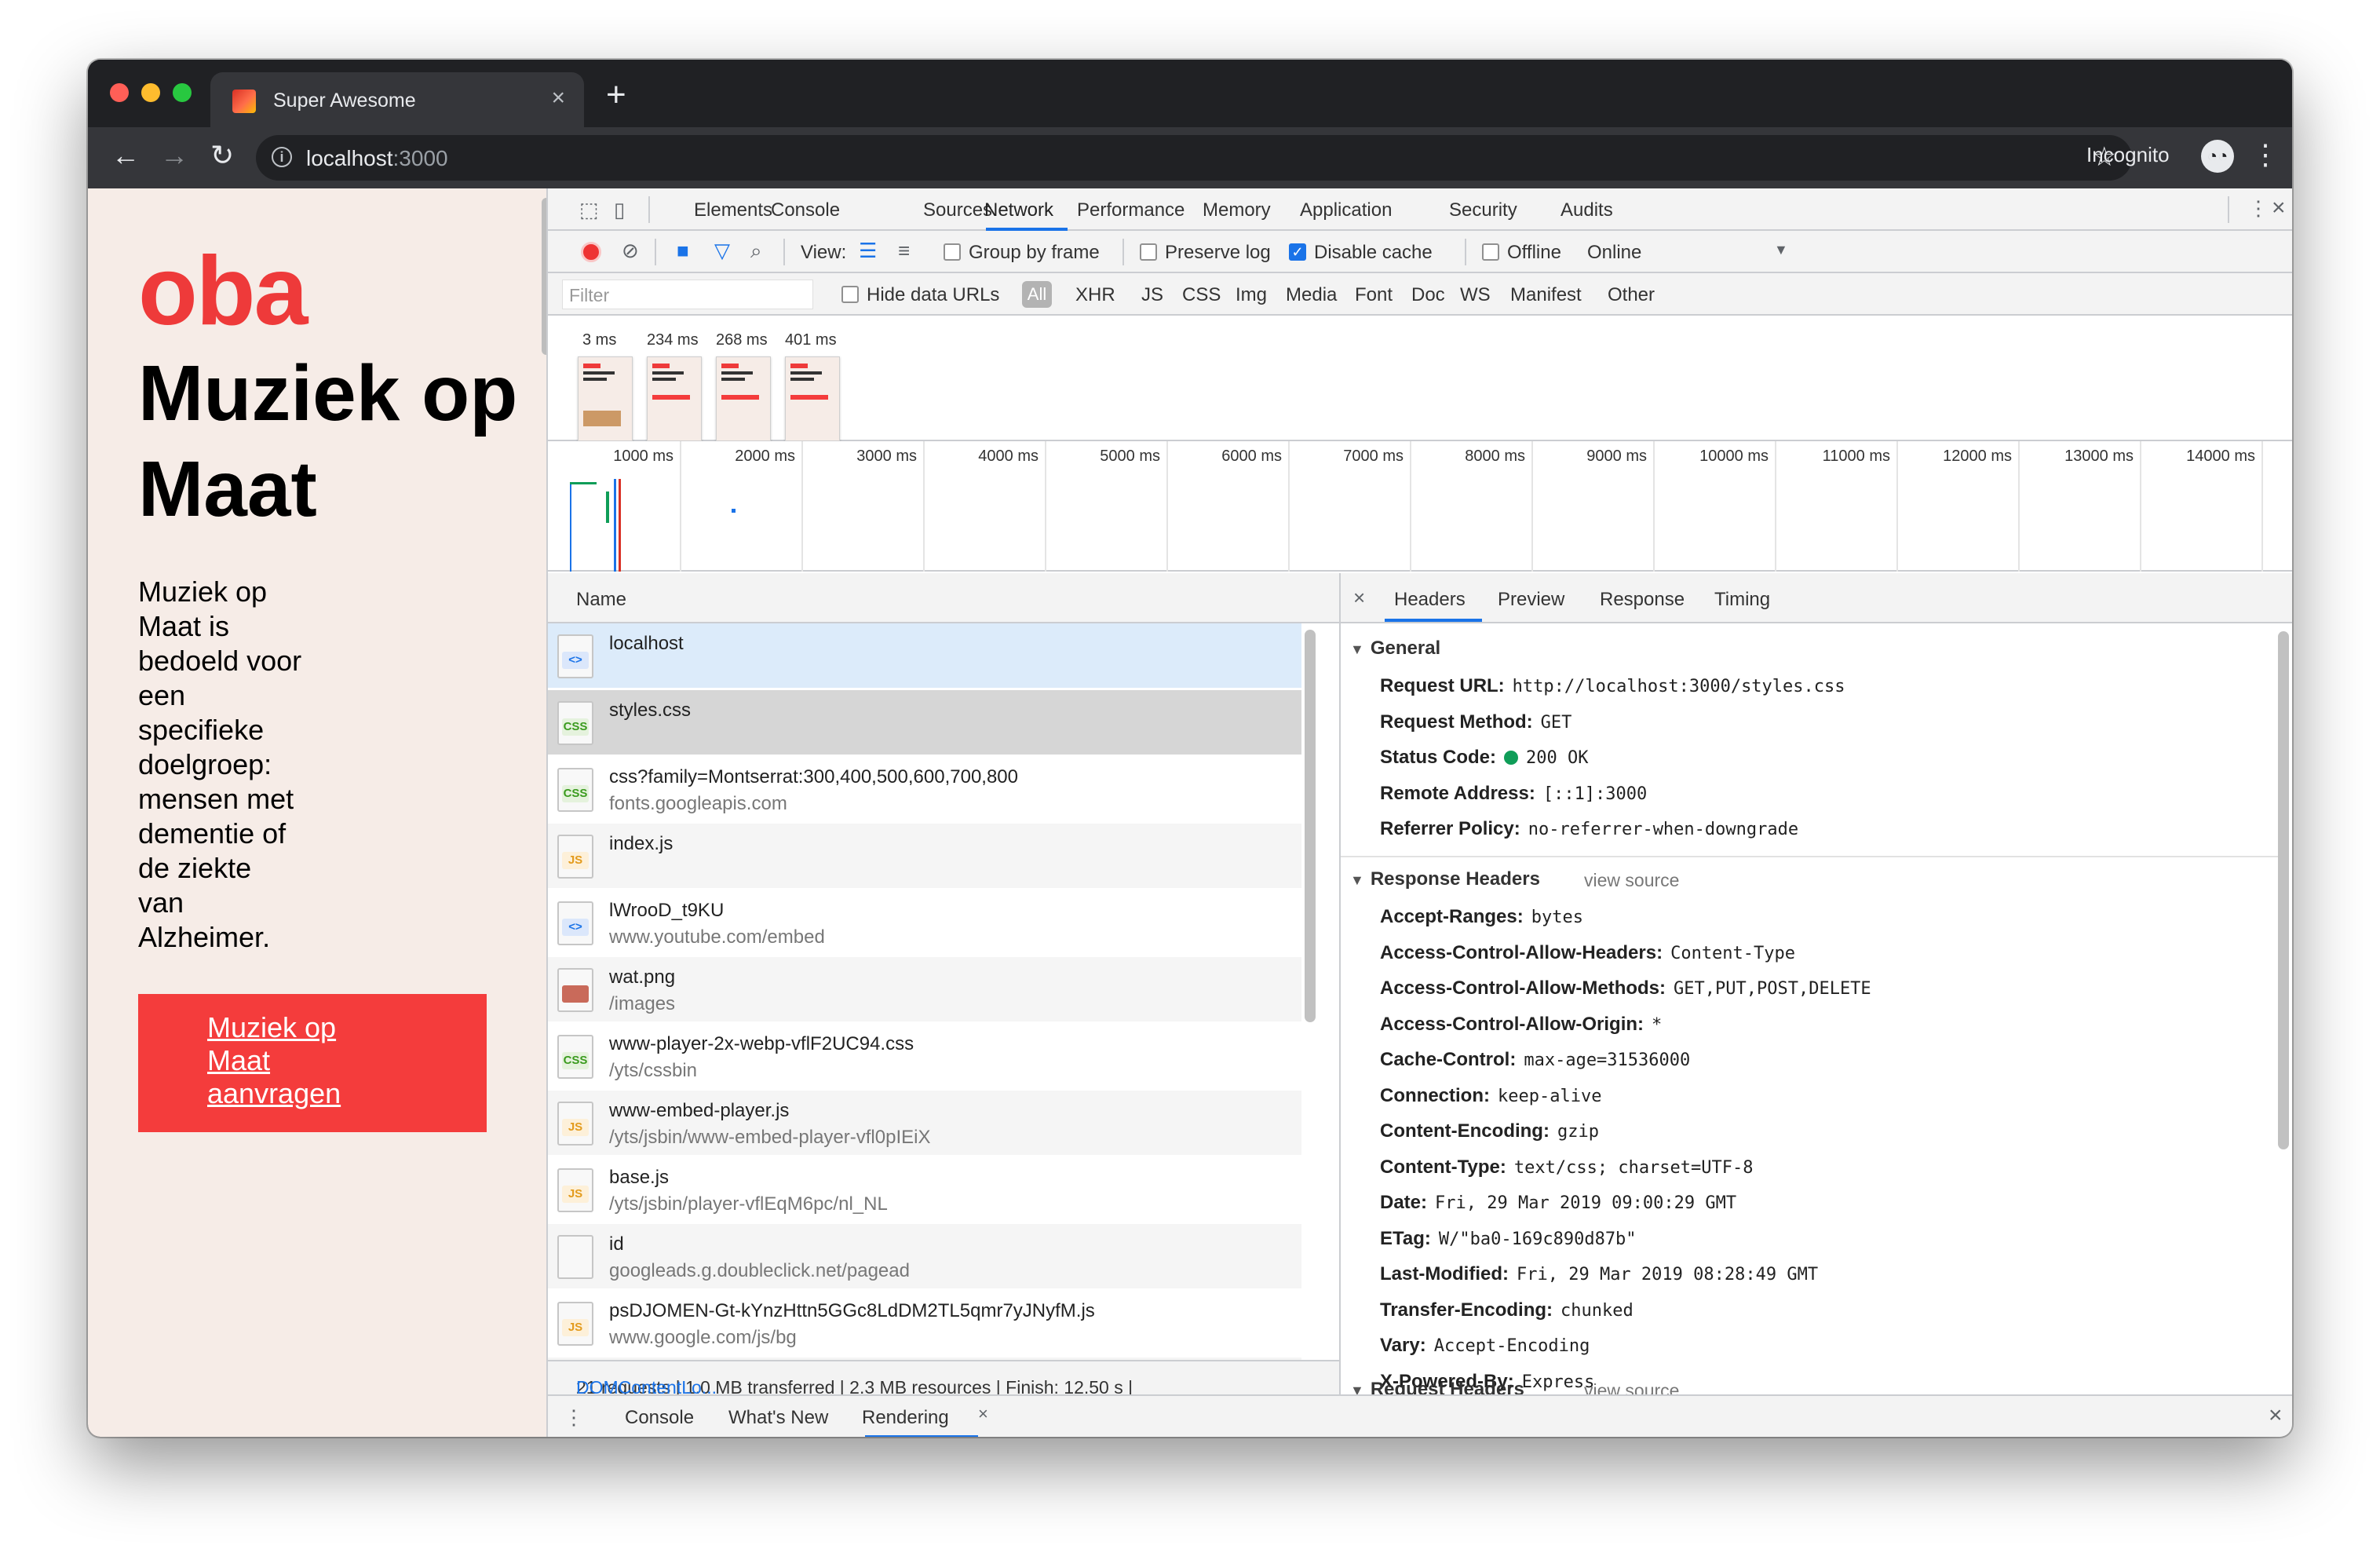 The height and width of the screenshot is (1553, 2380). Describe the element at coordinates (905, 1418) in the screenshot. I see `drawer-tab-rendering: Rendering` at that location.